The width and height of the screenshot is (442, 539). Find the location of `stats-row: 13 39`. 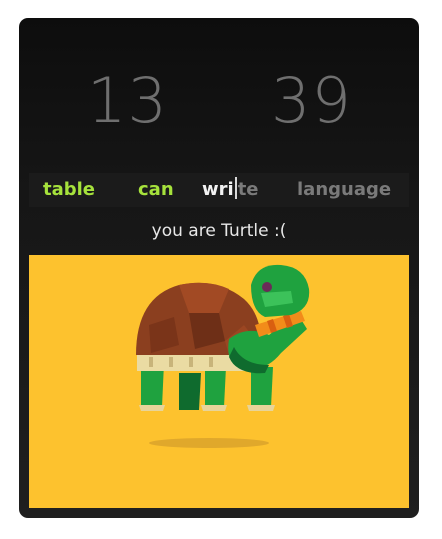

stats-row: 13 39 is located at coordinates (219, 101).